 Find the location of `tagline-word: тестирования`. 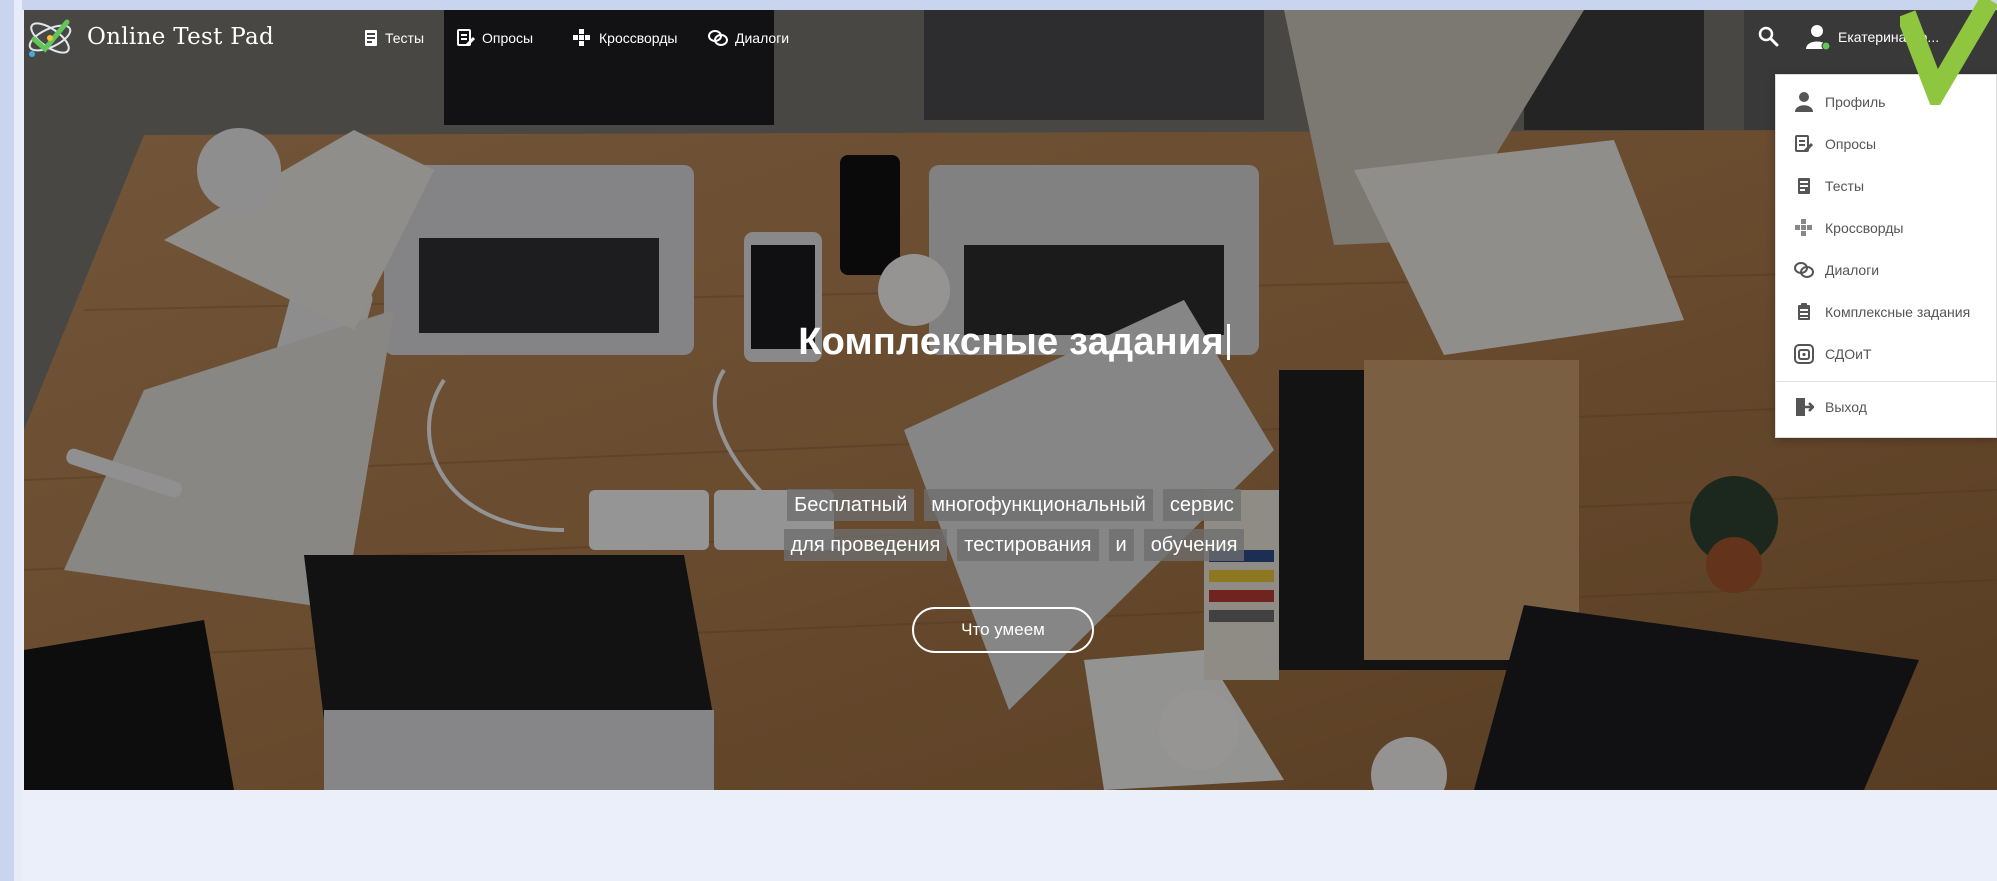

tagline-word: тестирования is located at coordinates (1028, 545).